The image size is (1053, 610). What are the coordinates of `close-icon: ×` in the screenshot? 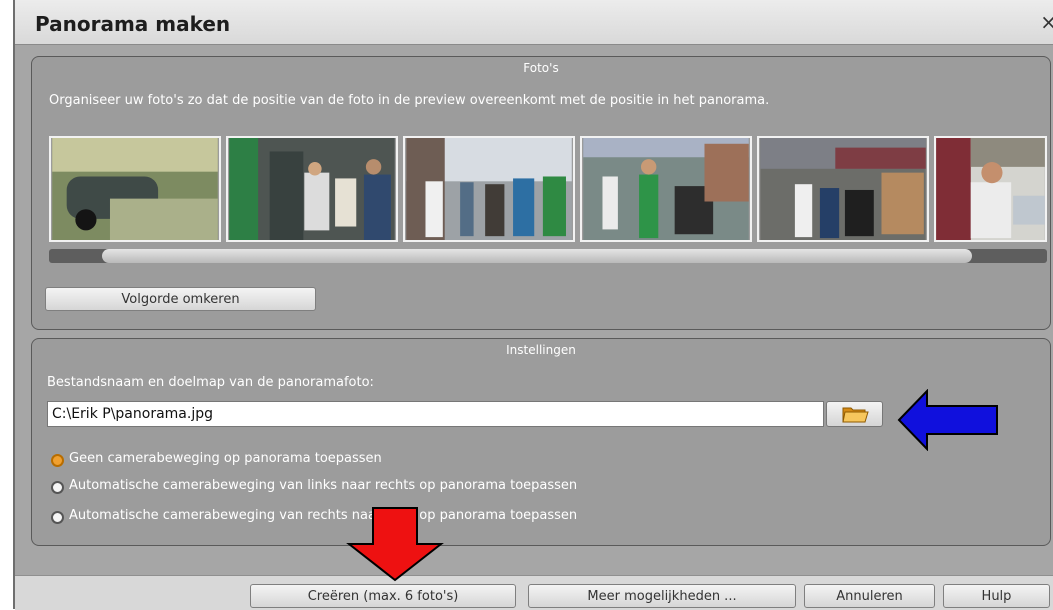 It's located at (1046, 22).